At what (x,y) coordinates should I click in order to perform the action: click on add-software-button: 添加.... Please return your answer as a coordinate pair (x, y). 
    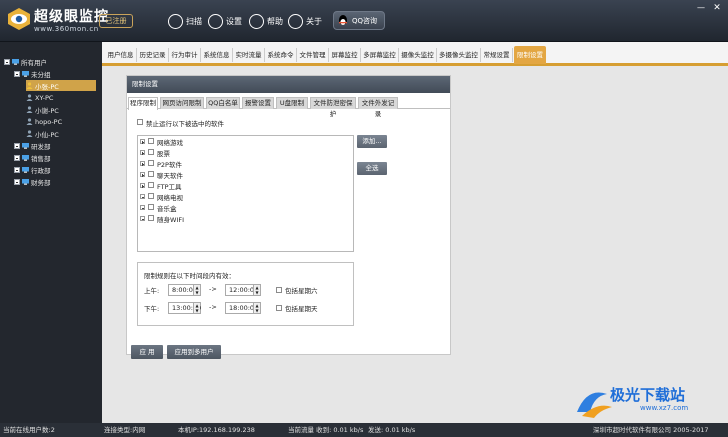
    Looking at the image, I should click on (372, 141).